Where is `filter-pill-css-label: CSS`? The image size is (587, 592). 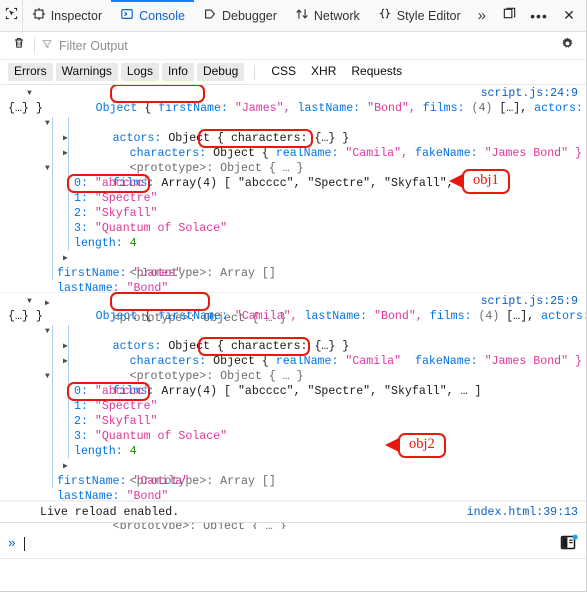 filter-pill-css-label: CSS is located at coordinates (284, 70).